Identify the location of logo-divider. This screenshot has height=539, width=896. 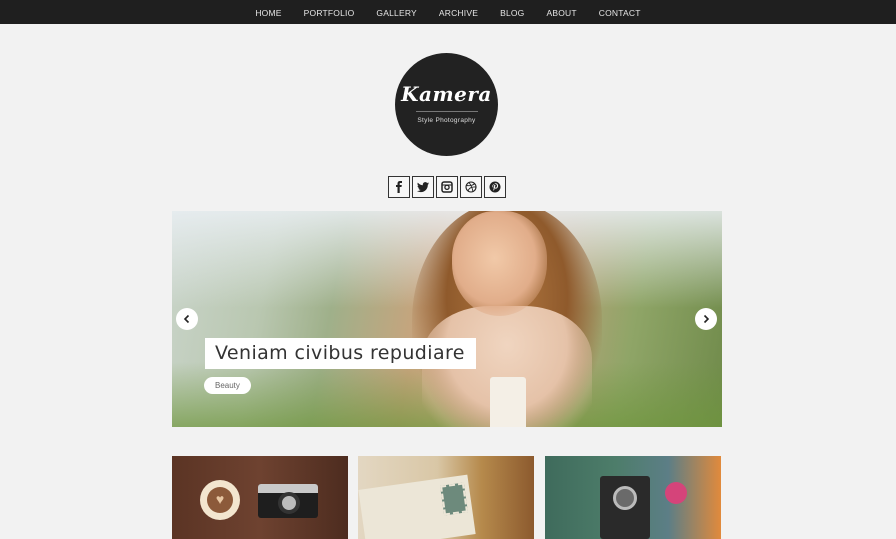
(446, 111).